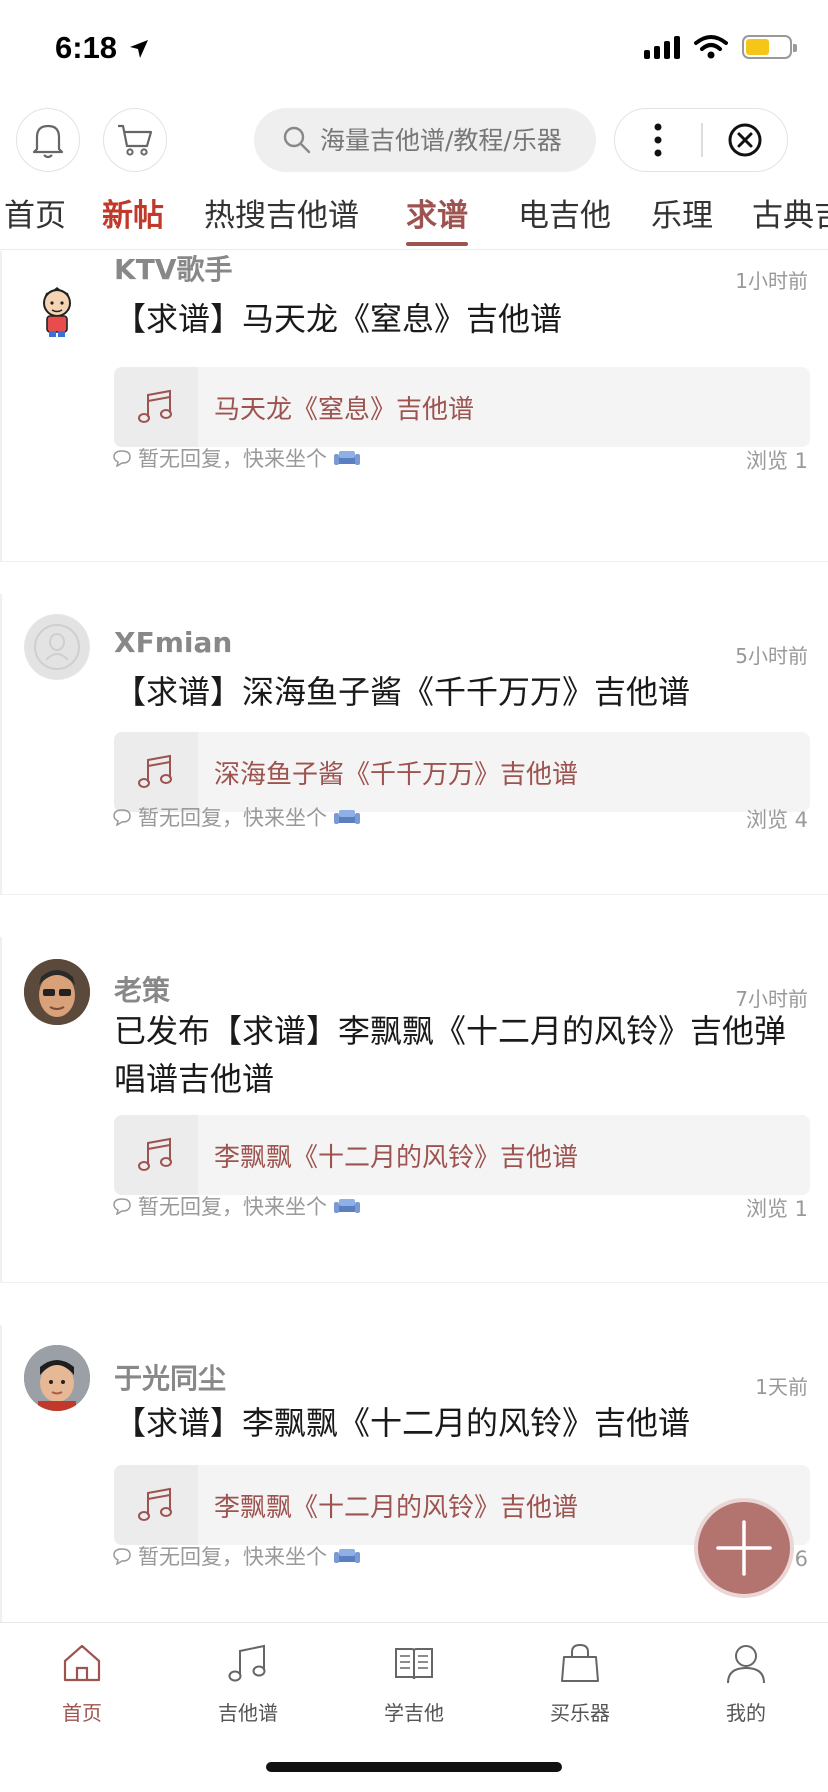 This screenshot has width=828, height=1792. I want to click on search-icon, so click(297, 140).